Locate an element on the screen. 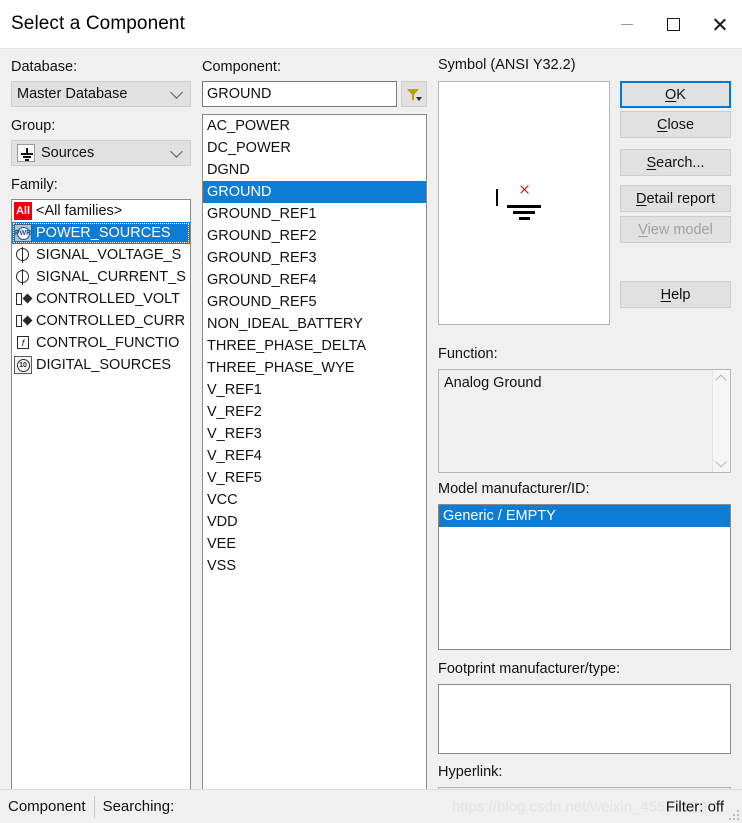  family-list-item-label: DIGITAL_SOURCES is located at coordinates (104, 365).